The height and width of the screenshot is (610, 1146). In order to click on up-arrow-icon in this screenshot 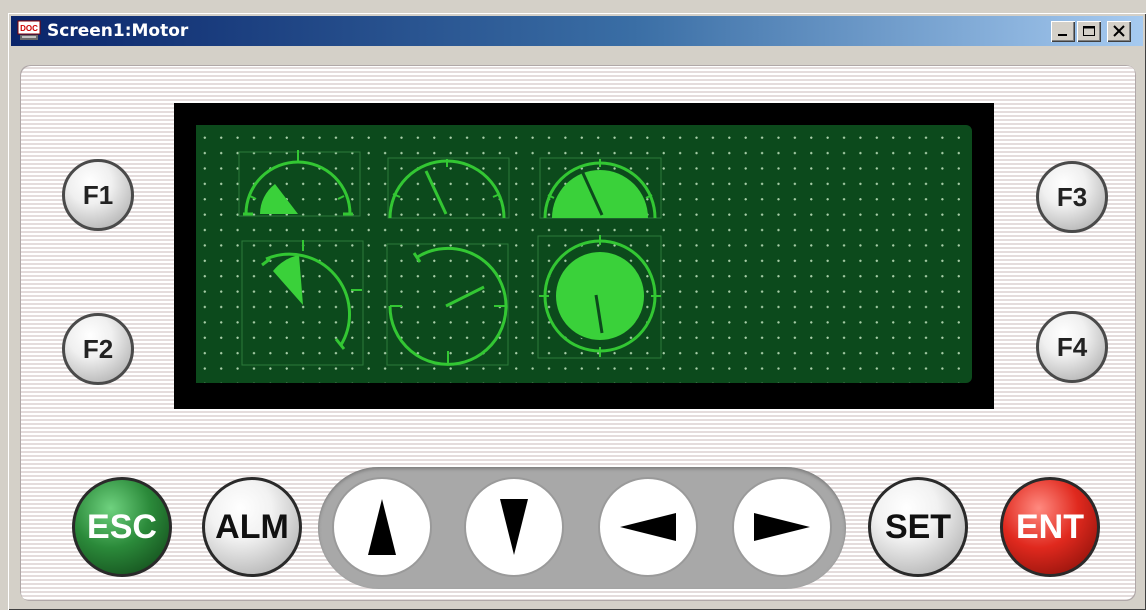, I will do `click(382, 527)`.